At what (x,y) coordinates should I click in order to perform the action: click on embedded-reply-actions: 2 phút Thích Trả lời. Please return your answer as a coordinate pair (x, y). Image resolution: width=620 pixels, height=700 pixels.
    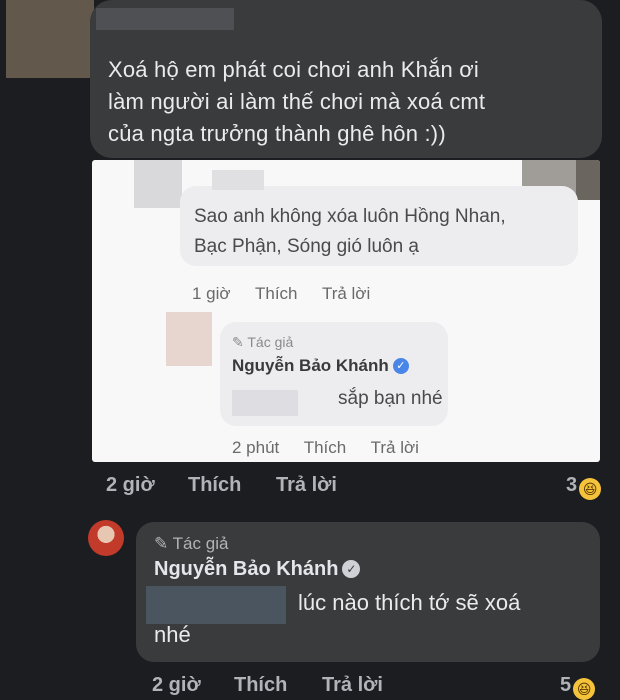
    Looking at the image, I should click on (335, 448).